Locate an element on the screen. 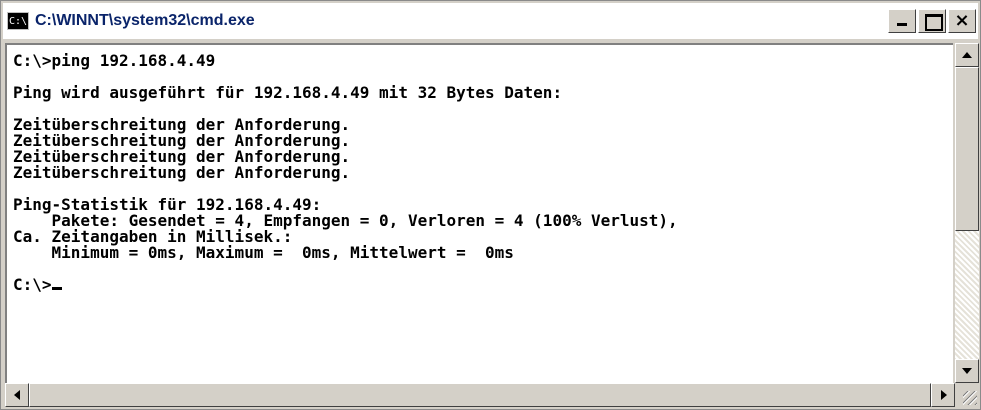 This screenshot has height=410, width=981. window-controls: × is located at coordinates (932, 21).